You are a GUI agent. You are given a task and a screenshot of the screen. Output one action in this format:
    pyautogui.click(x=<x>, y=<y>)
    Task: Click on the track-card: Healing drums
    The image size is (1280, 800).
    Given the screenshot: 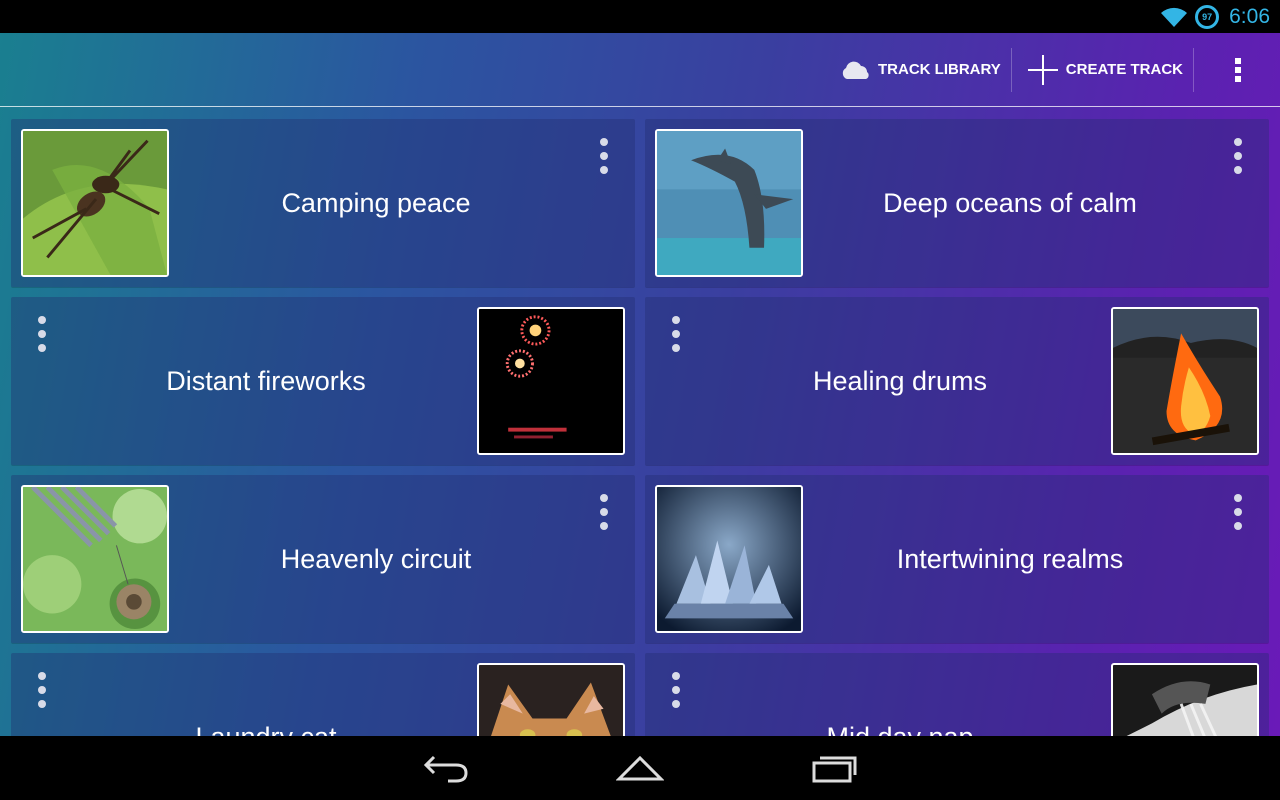 What is the action you would take?
    pyautogui.click(x=957, y=381)
    